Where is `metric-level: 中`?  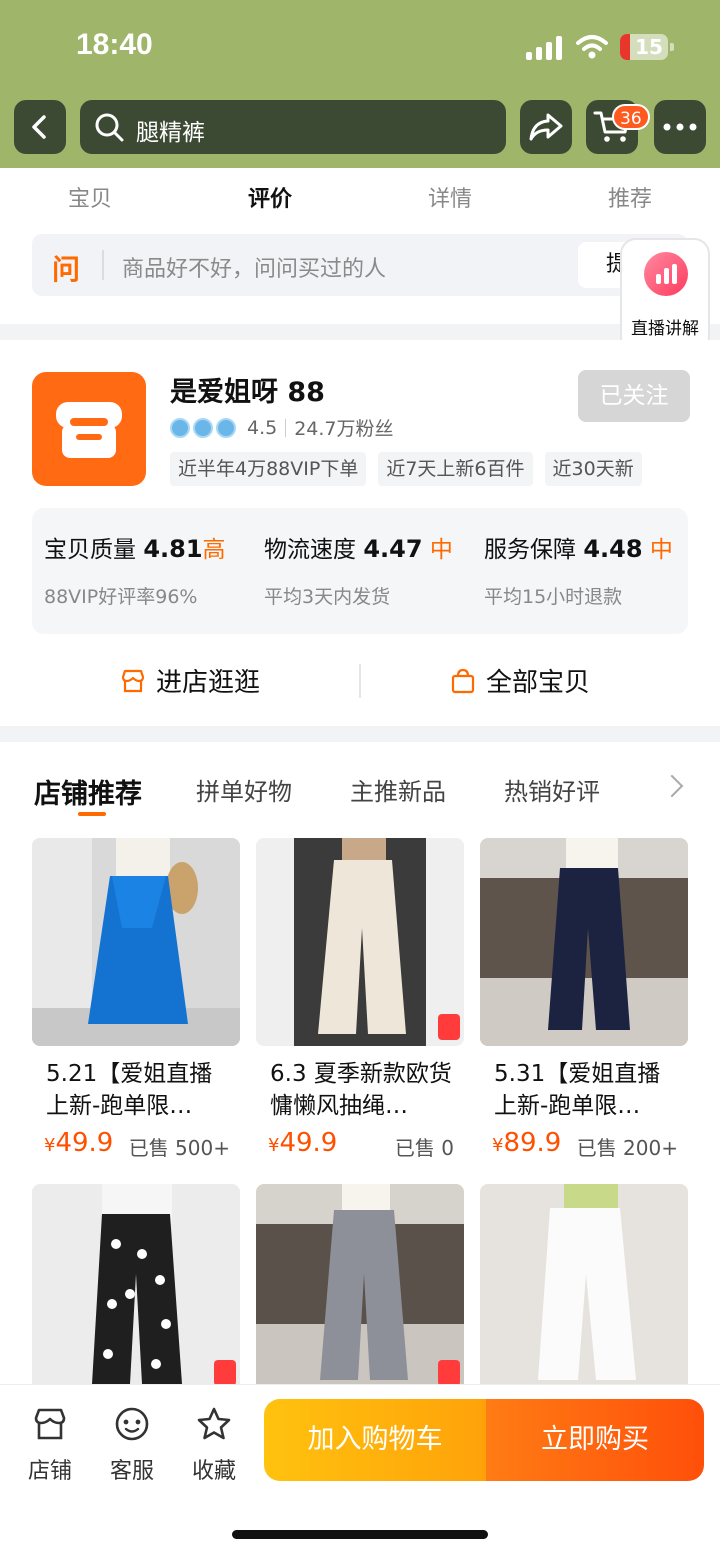 metric-level: 中 is located at coordinates (441, 550).